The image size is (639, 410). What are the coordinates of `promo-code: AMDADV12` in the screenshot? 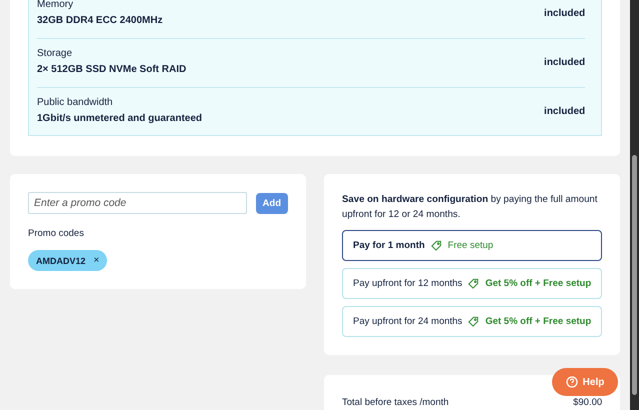 It's located at (61, 261).